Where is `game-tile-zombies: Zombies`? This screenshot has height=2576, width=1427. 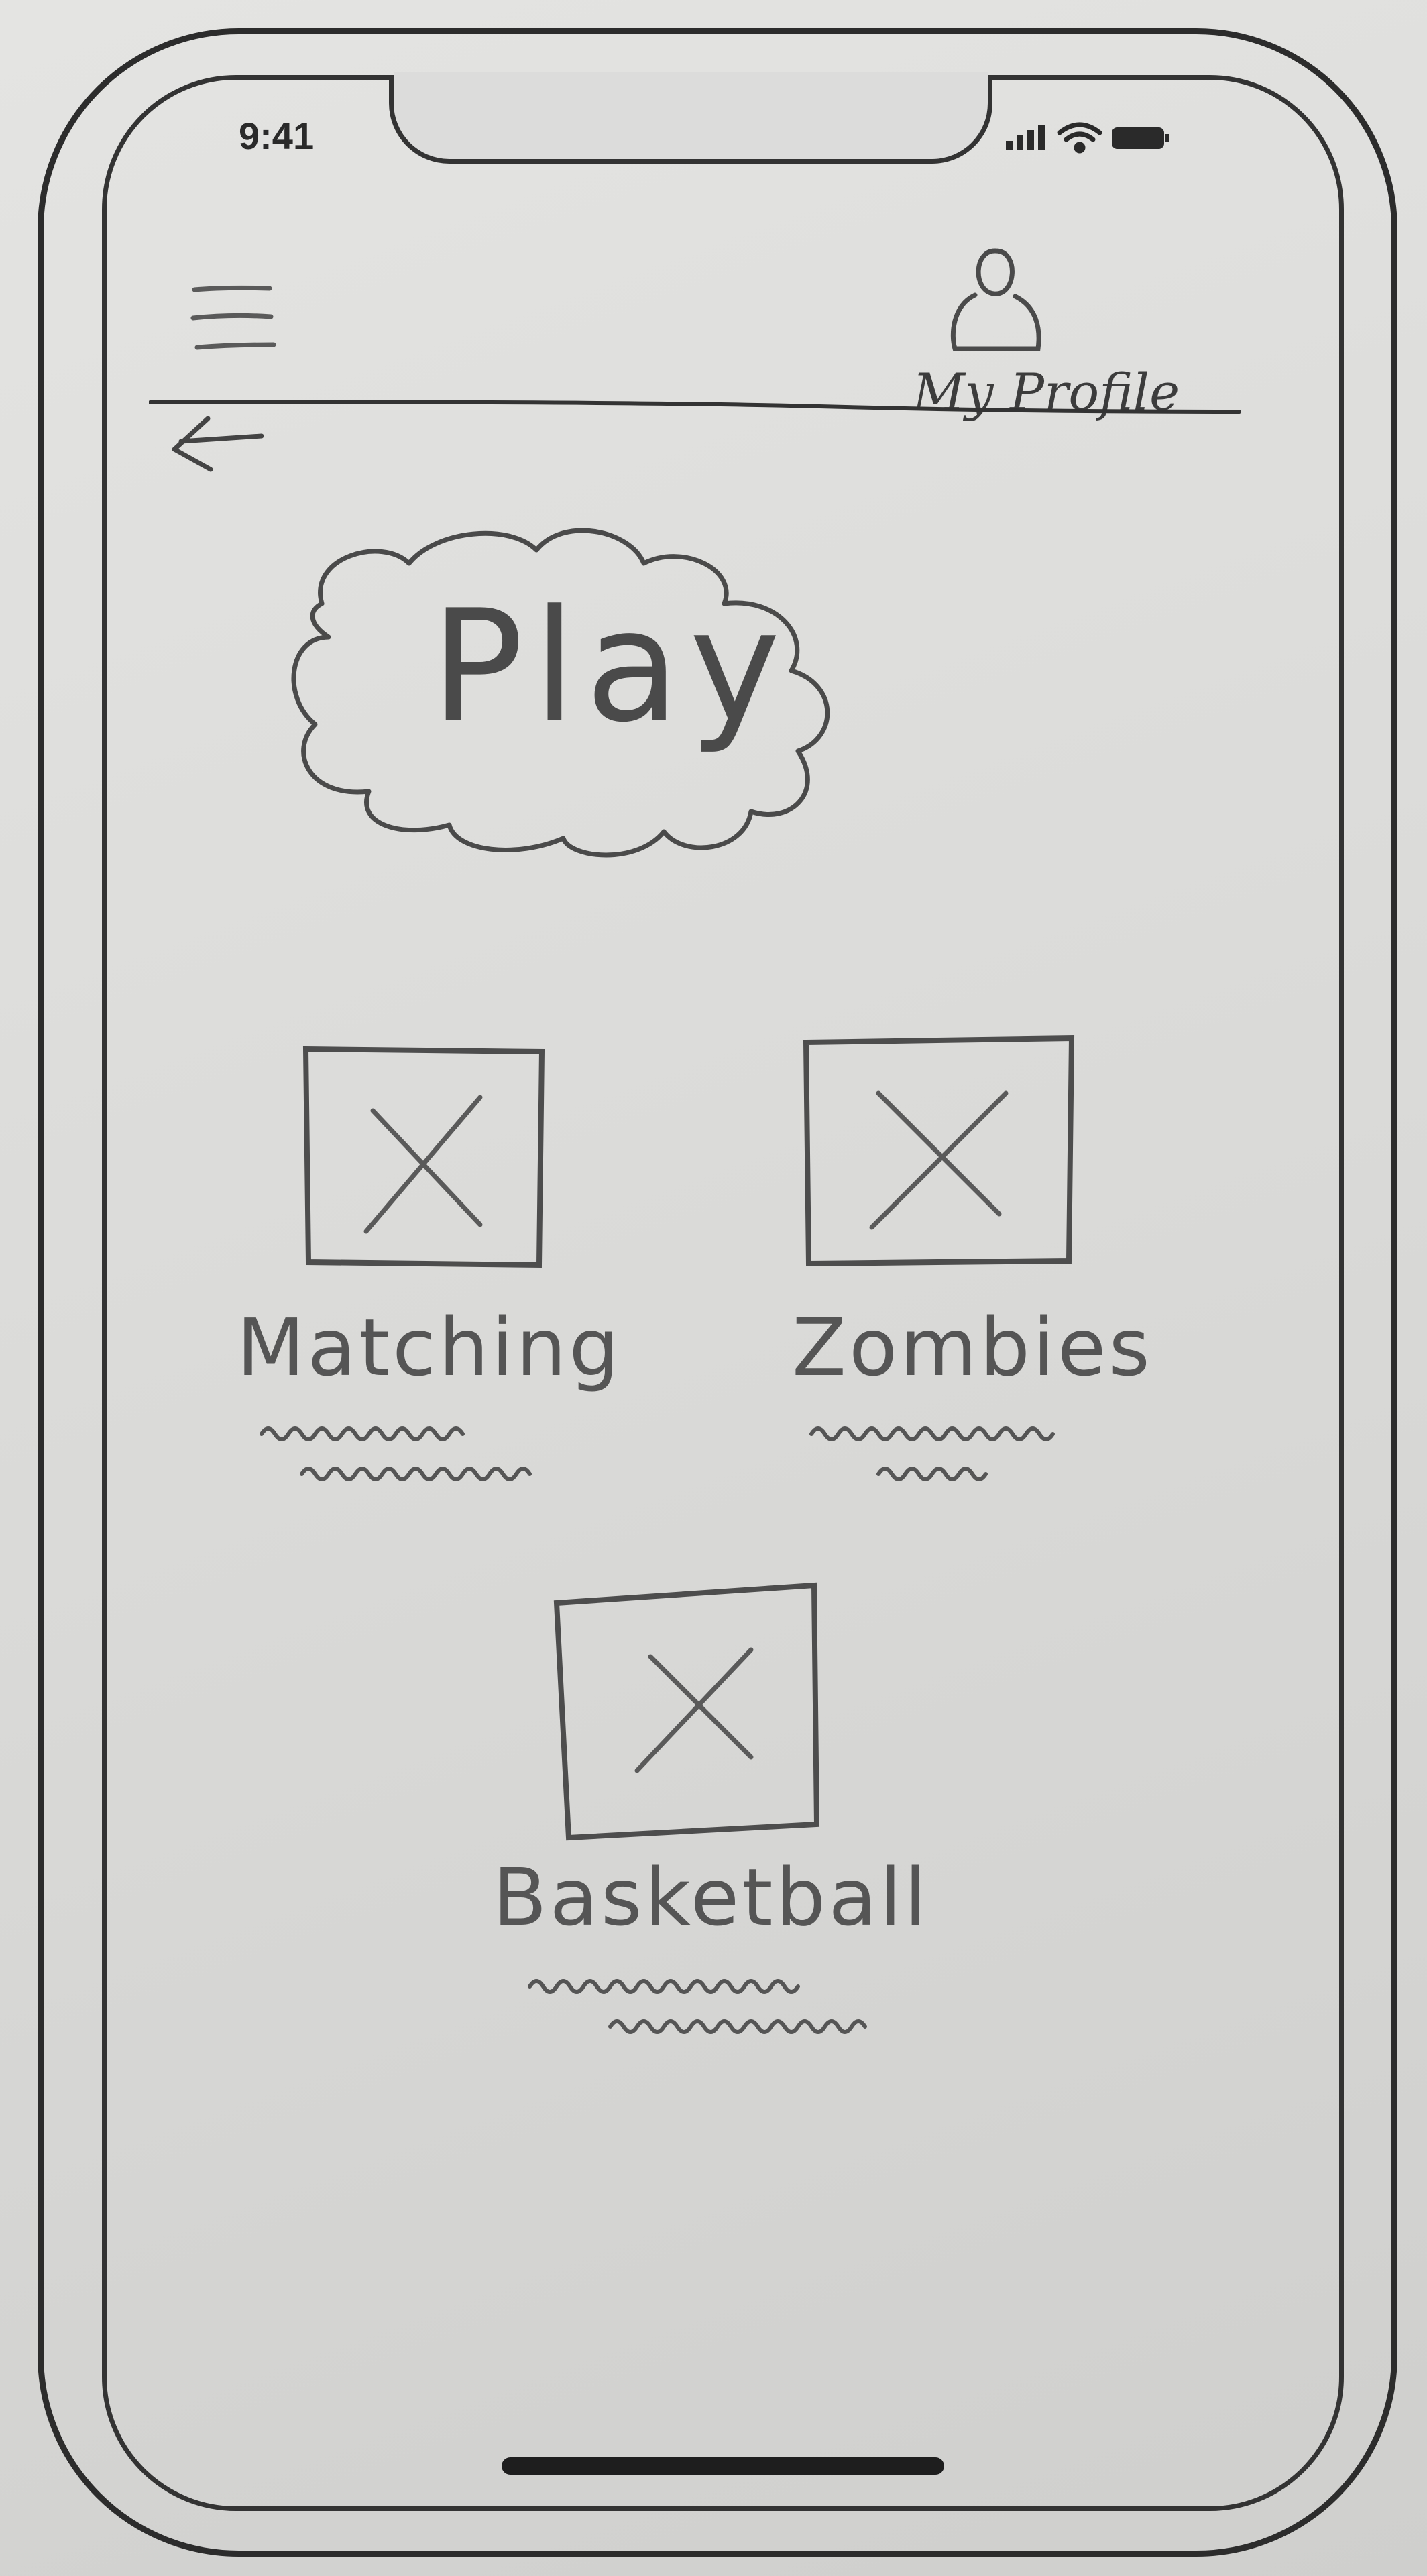
game-tile-zombies: Zombies is located at coordinates (979, 1267).